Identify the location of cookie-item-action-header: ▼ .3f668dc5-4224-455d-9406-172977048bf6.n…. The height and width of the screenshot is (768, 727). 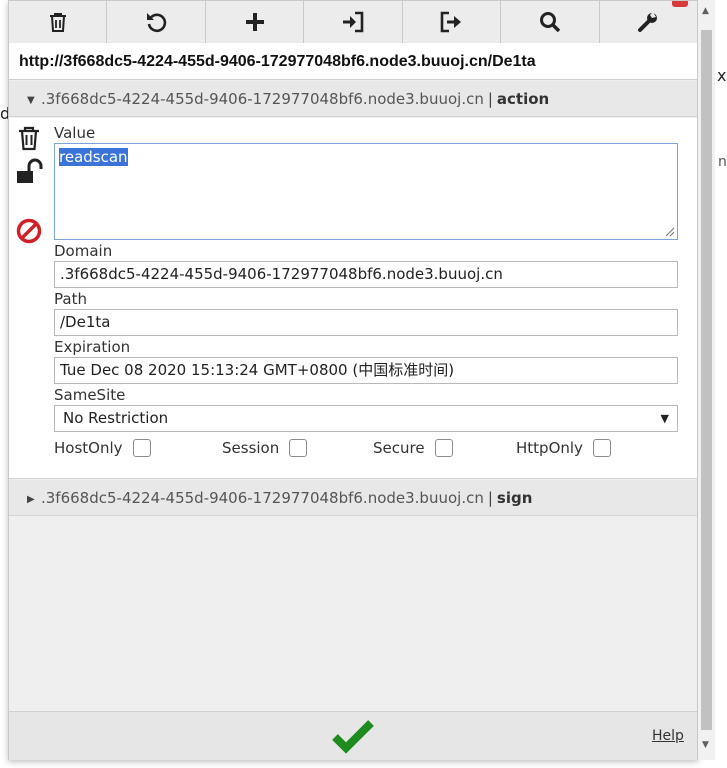
(353, 99).